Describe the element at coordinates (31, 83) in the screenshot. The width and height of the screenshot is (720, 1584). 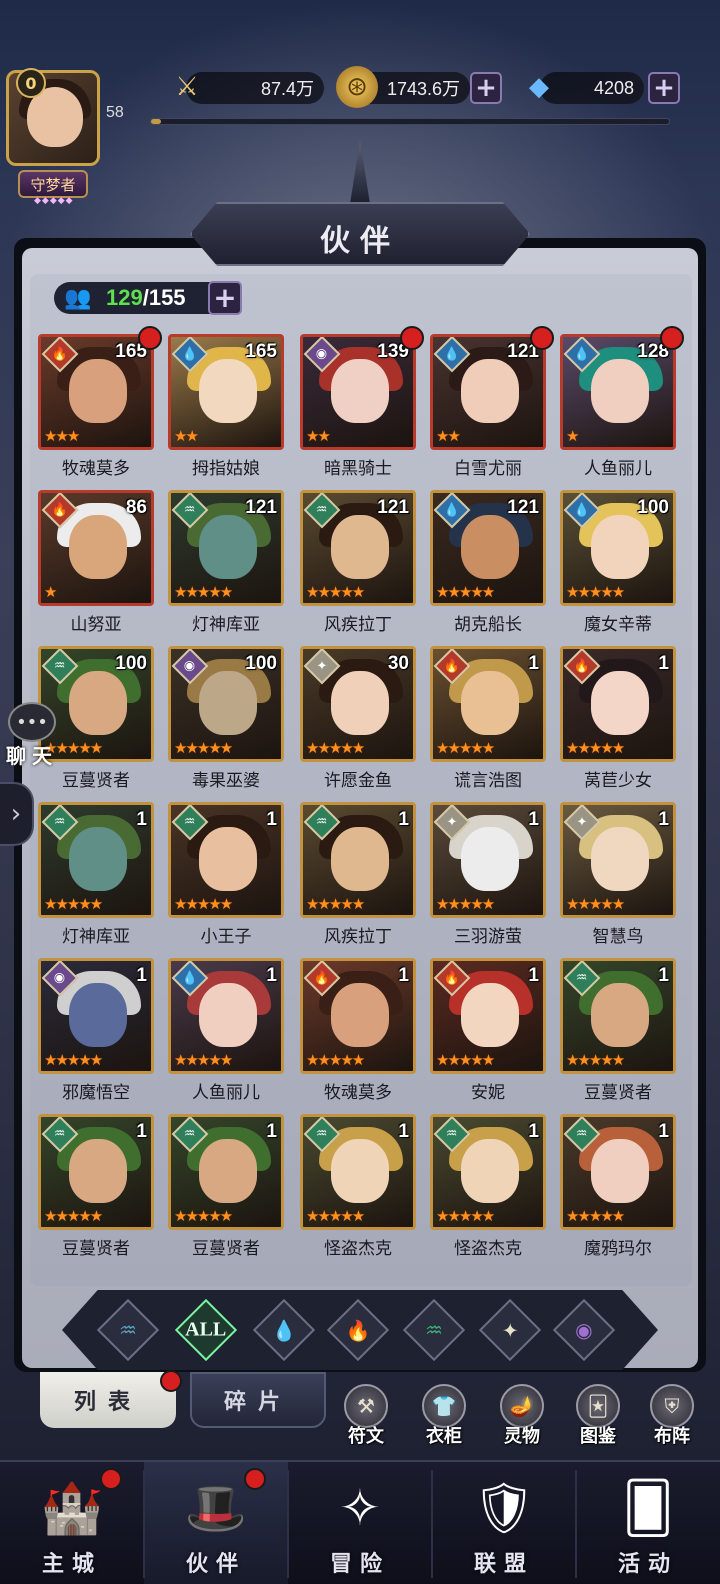
I see `vip-badge: 0` at that location.